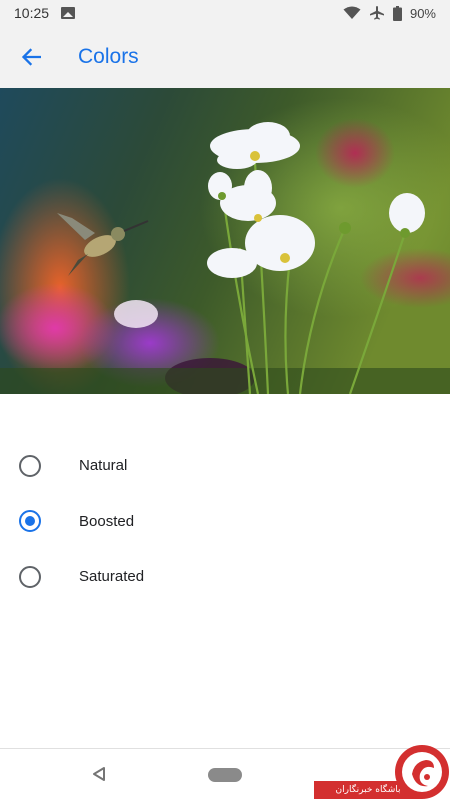 The height and width of the screenshot is (800, 450). Describe the element at coordinates (382, 772) in the screenshot. I see `watermark: باشگاه خبرنگاران` at that location.